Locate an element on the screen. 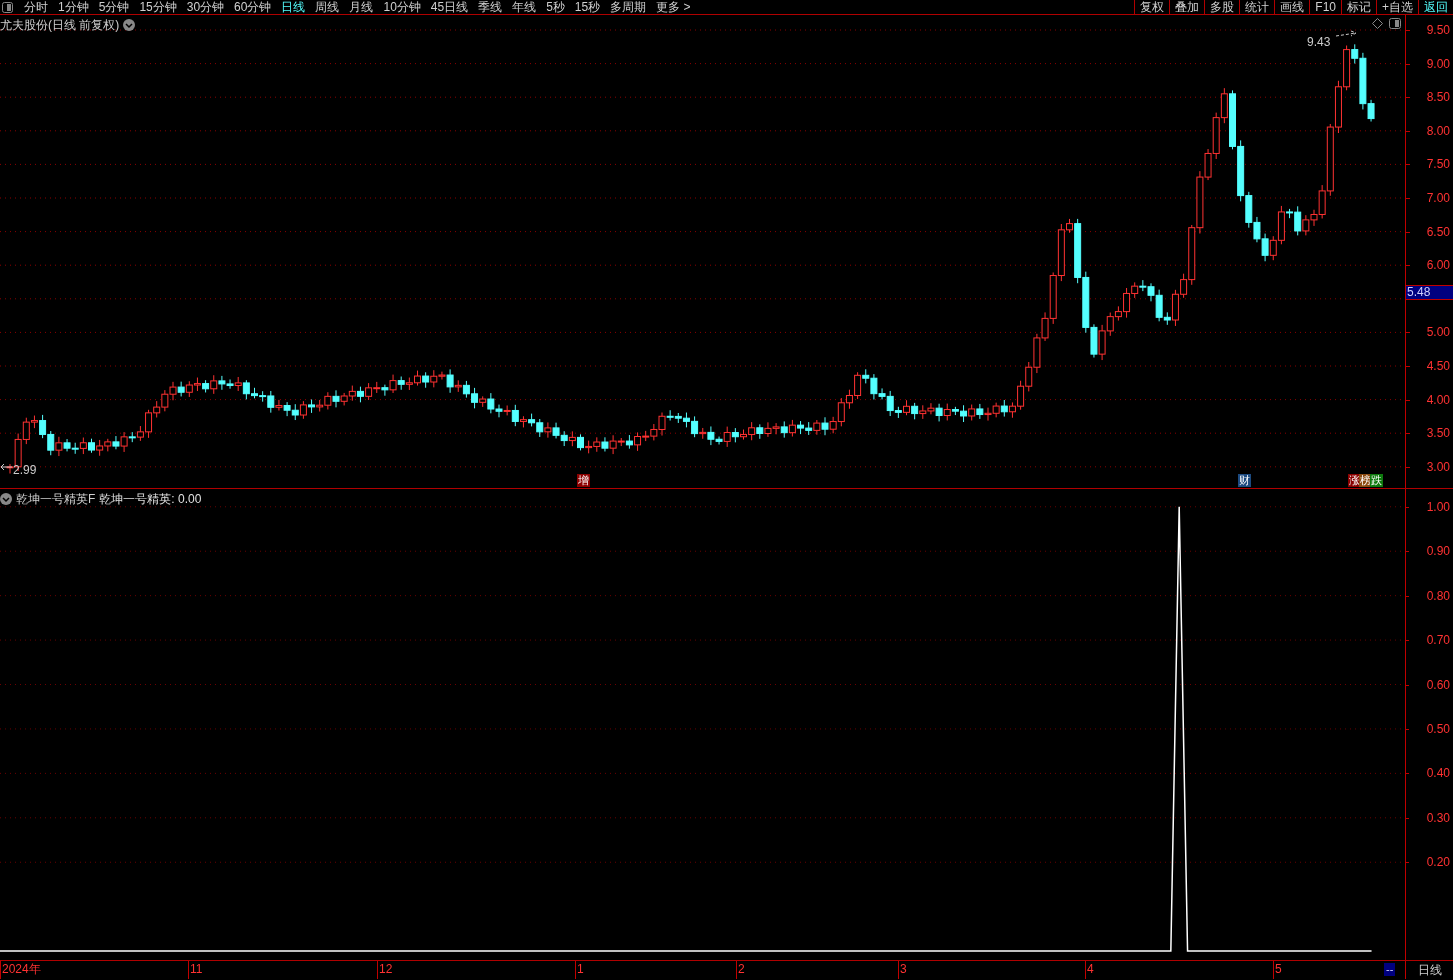 The image size is (1453, 980). diamond-icon is located at coordinates (1377, 23).